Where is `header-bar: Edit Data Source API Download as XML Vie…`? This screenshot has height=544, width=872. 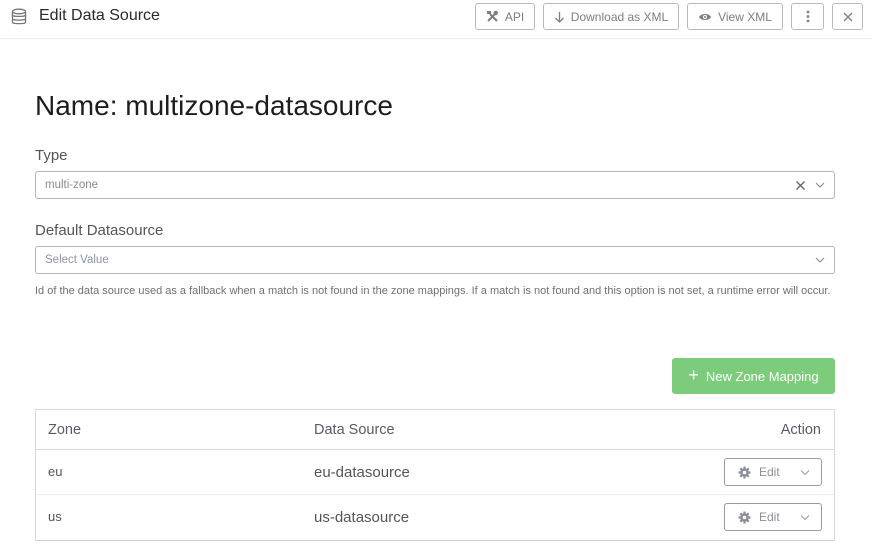
header-bar: Edit Data Source API Download as XML Vie… is located at coordinates (436, 19).